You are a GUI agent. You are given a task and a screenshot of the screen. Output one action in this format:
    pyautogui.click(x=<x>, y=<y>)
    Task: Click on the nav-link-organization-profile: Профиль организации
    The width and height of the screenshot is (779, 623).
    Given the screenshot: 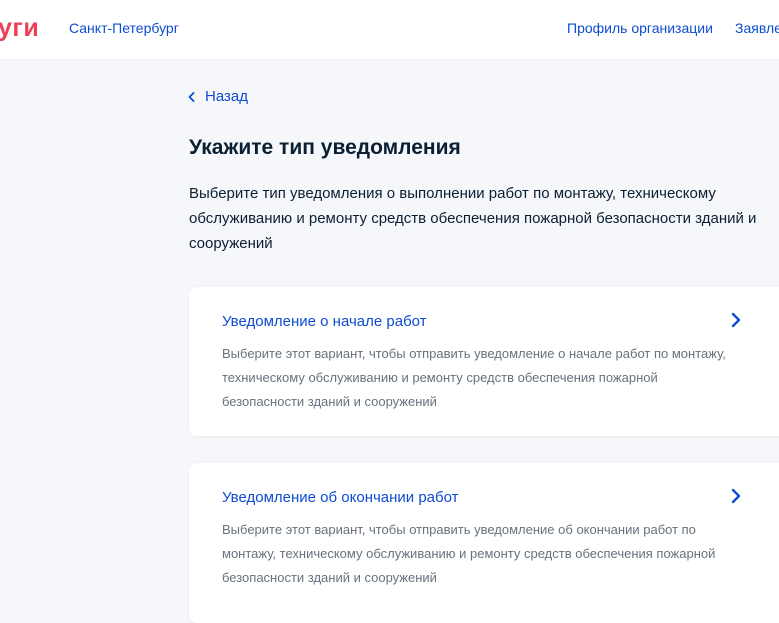 What is the action you would take?
    pyautogui.click(x=640, y=28)
    